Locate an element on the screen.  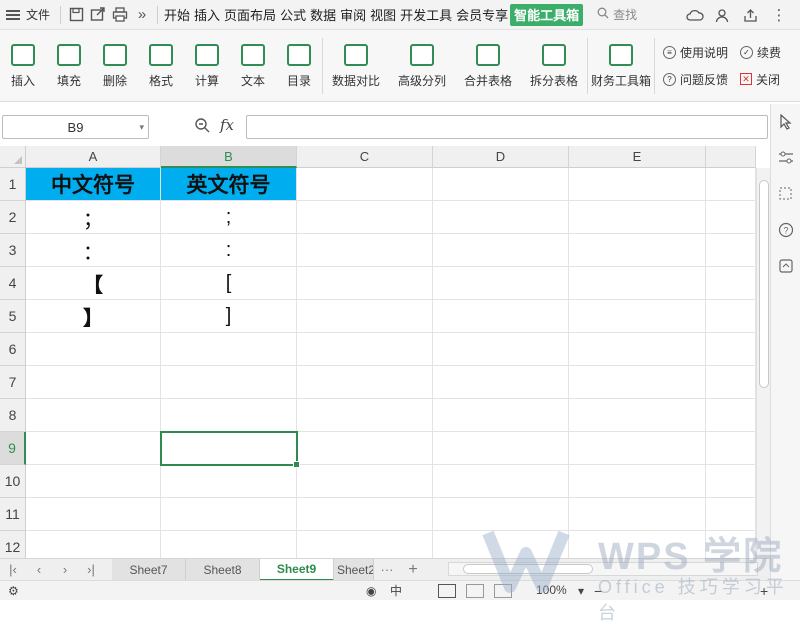
next-sheet-icon: › is located at coordinates (65, 569).